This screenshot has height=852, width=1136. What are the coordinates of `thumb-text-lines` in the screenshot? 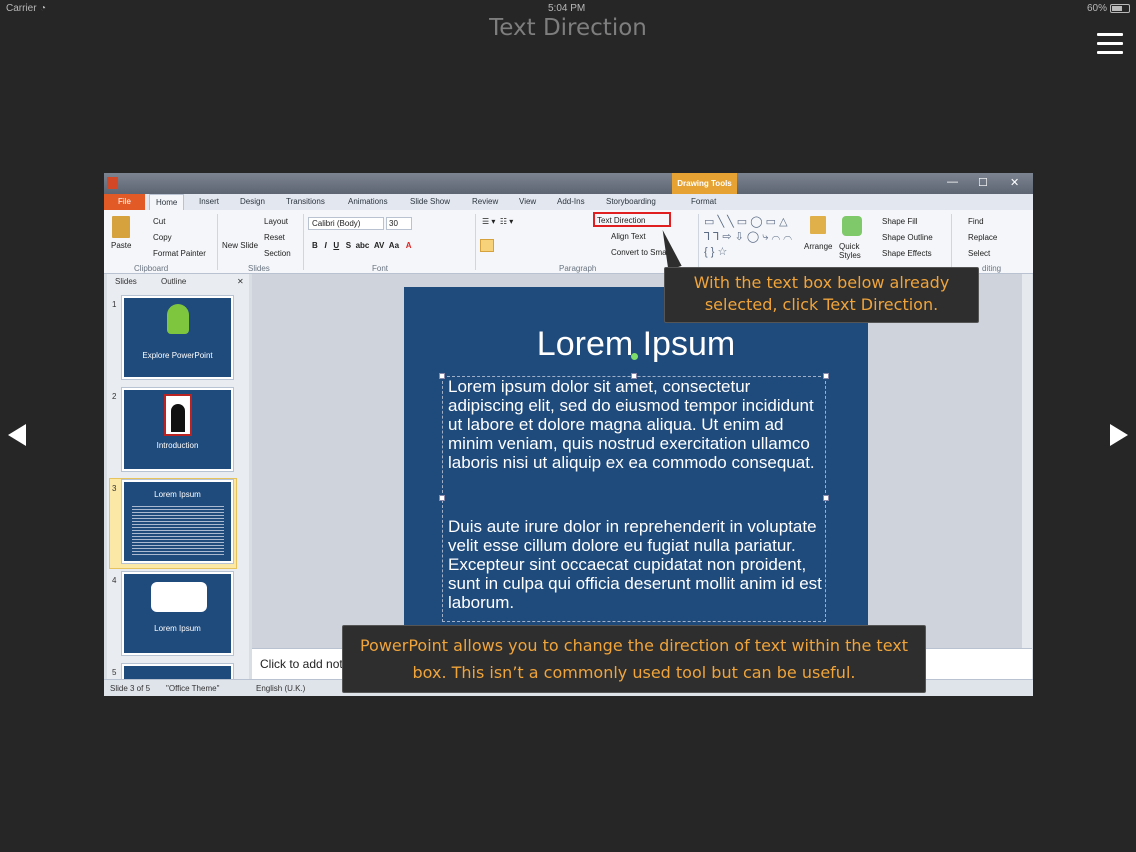 It's located at (178, 530).